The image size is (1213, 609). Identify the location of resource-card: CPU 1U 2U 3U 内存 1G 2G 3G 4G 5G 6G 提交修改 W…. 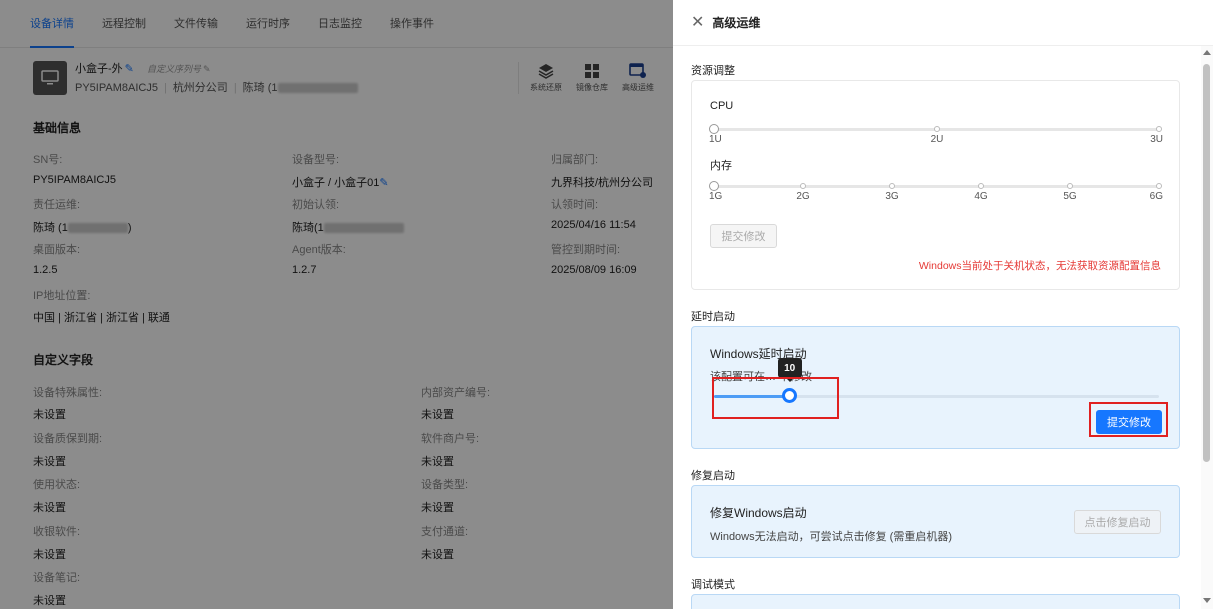
(935, 185).